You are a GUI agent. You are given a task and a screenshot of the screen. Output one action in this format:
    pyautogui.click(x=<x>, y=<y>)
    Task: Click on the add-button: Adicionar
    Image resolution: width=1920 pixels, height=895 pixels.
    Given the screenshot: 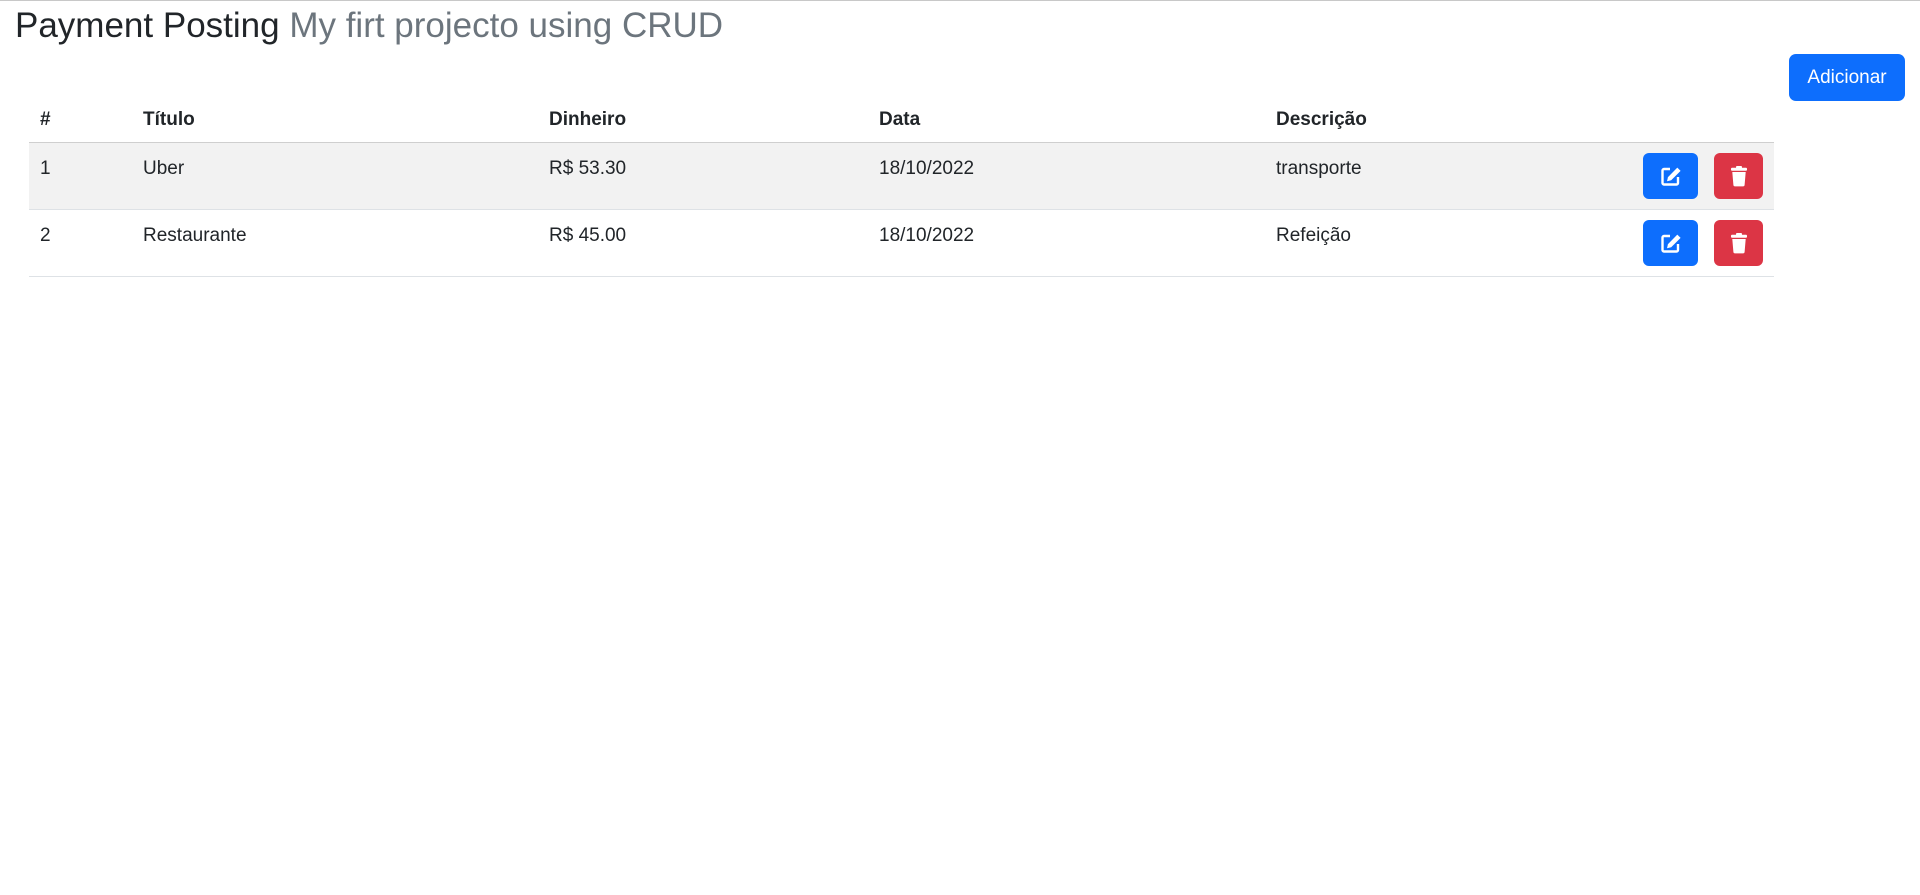 What is the action you would take?
    pyautogui.click(x=1847, y=77)
    